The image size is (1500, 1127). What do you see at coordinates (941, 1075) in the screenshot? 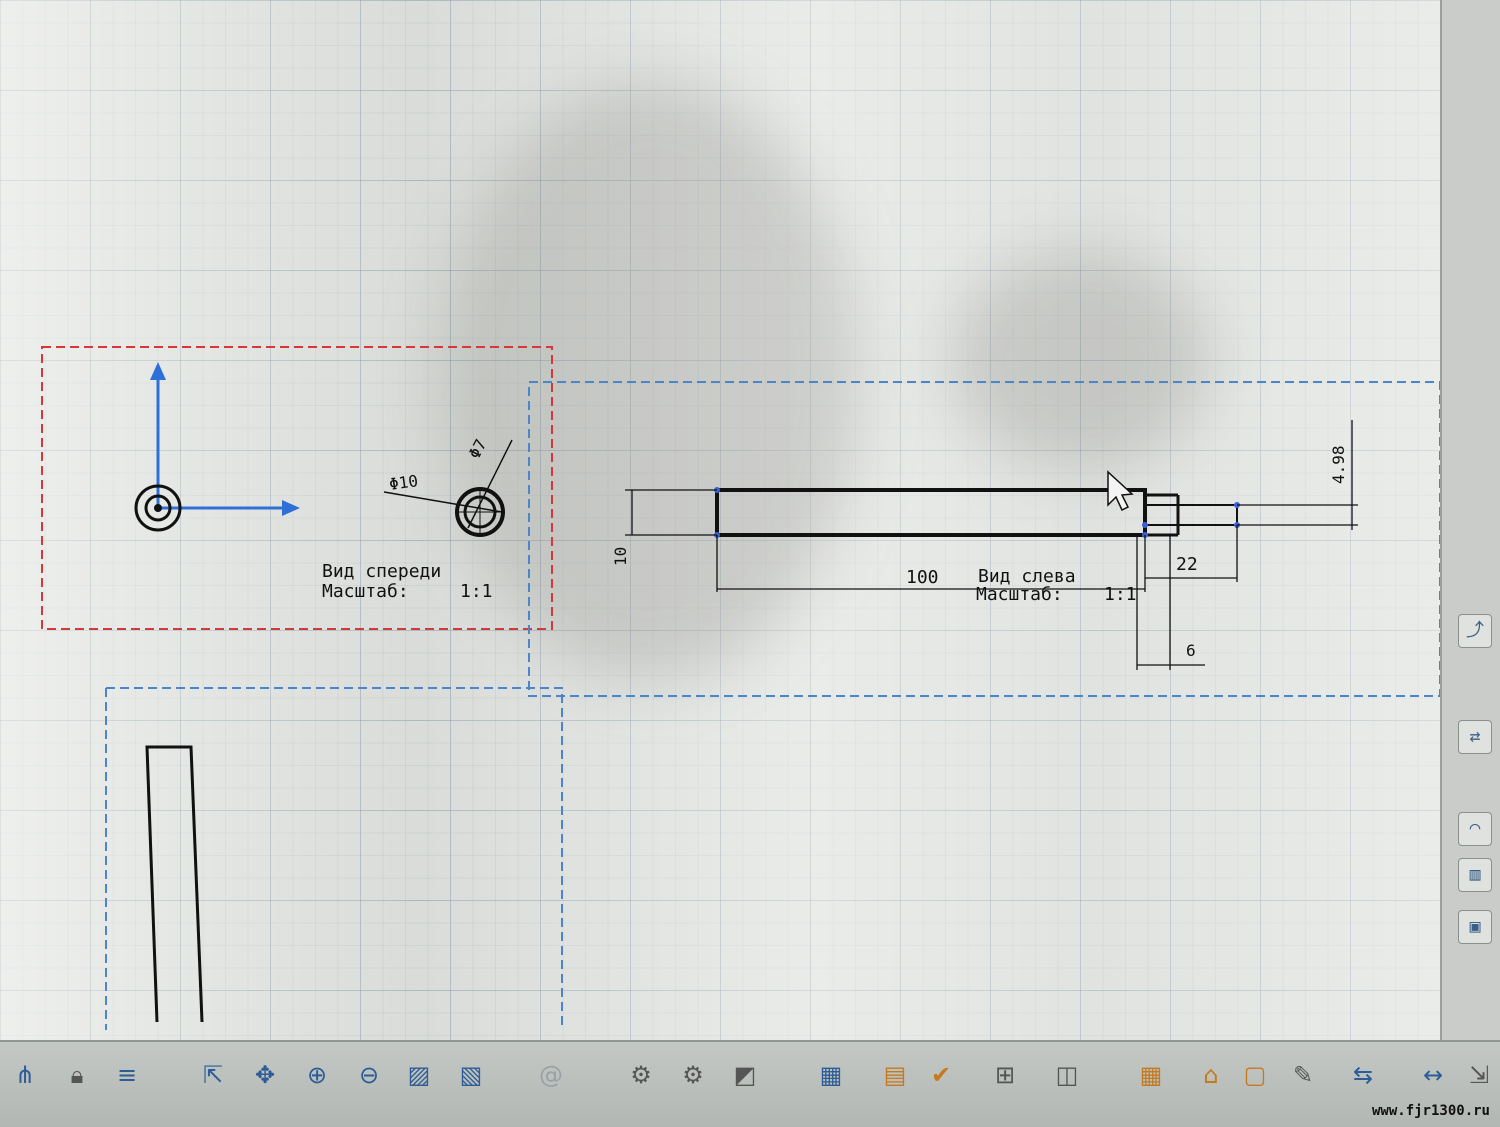
I see `check-icon: ✔` at bounding box center [941, 1075].